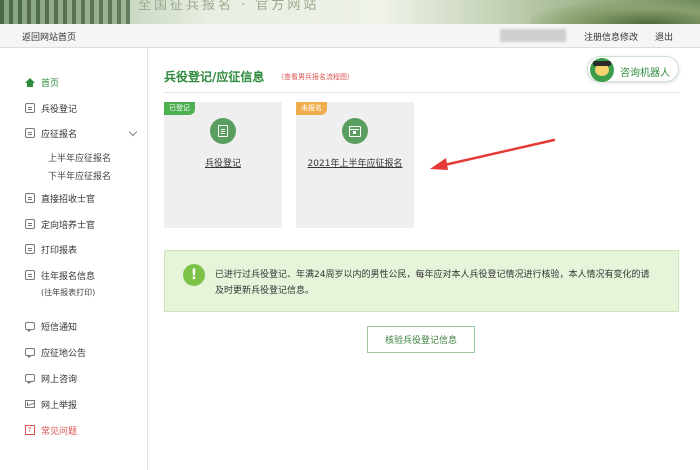  What do you see at coordinates (350, 12) in the screenshot?
I see `site-banner: 全国征兵报名 · 官方网站` at bounding box center [350, 12].